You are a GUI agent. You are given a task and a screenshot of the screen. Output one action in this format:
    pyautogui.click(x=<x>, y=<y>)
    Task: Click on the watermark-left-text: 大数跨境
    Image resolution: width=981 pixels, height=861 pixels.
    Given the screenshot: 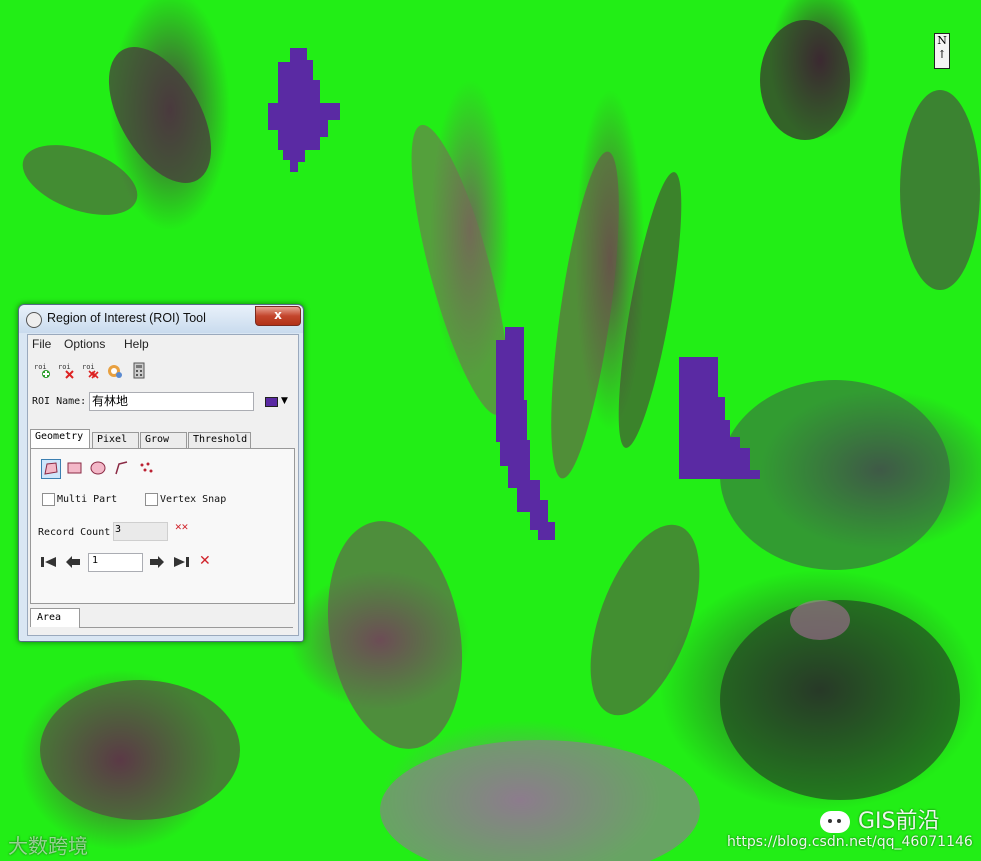 What is the action you would take?
    pyautogui.click(x=48, y=846)
    